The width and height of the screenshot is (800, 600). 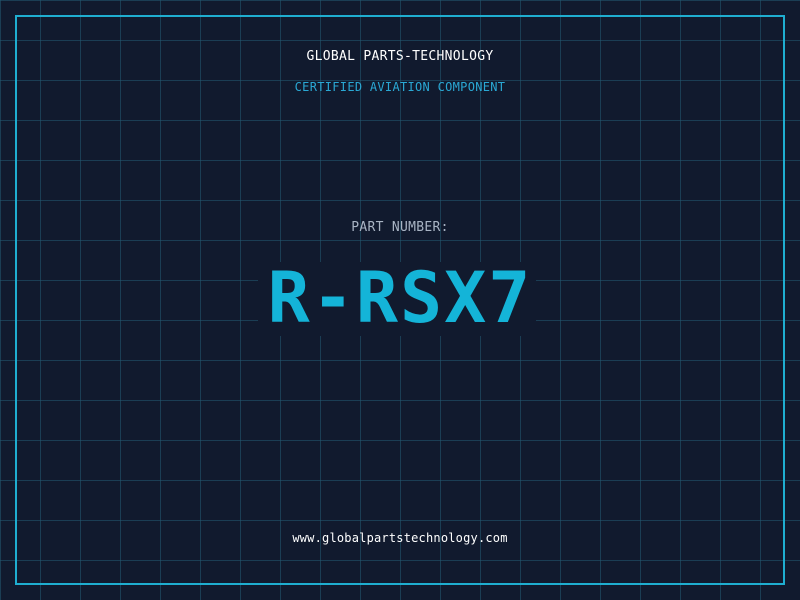 What do you see at coordinates (400, 538) in the screenshot?
I see `website-url: www.globalpartstechnology.com` at bounding box center [400, 538].